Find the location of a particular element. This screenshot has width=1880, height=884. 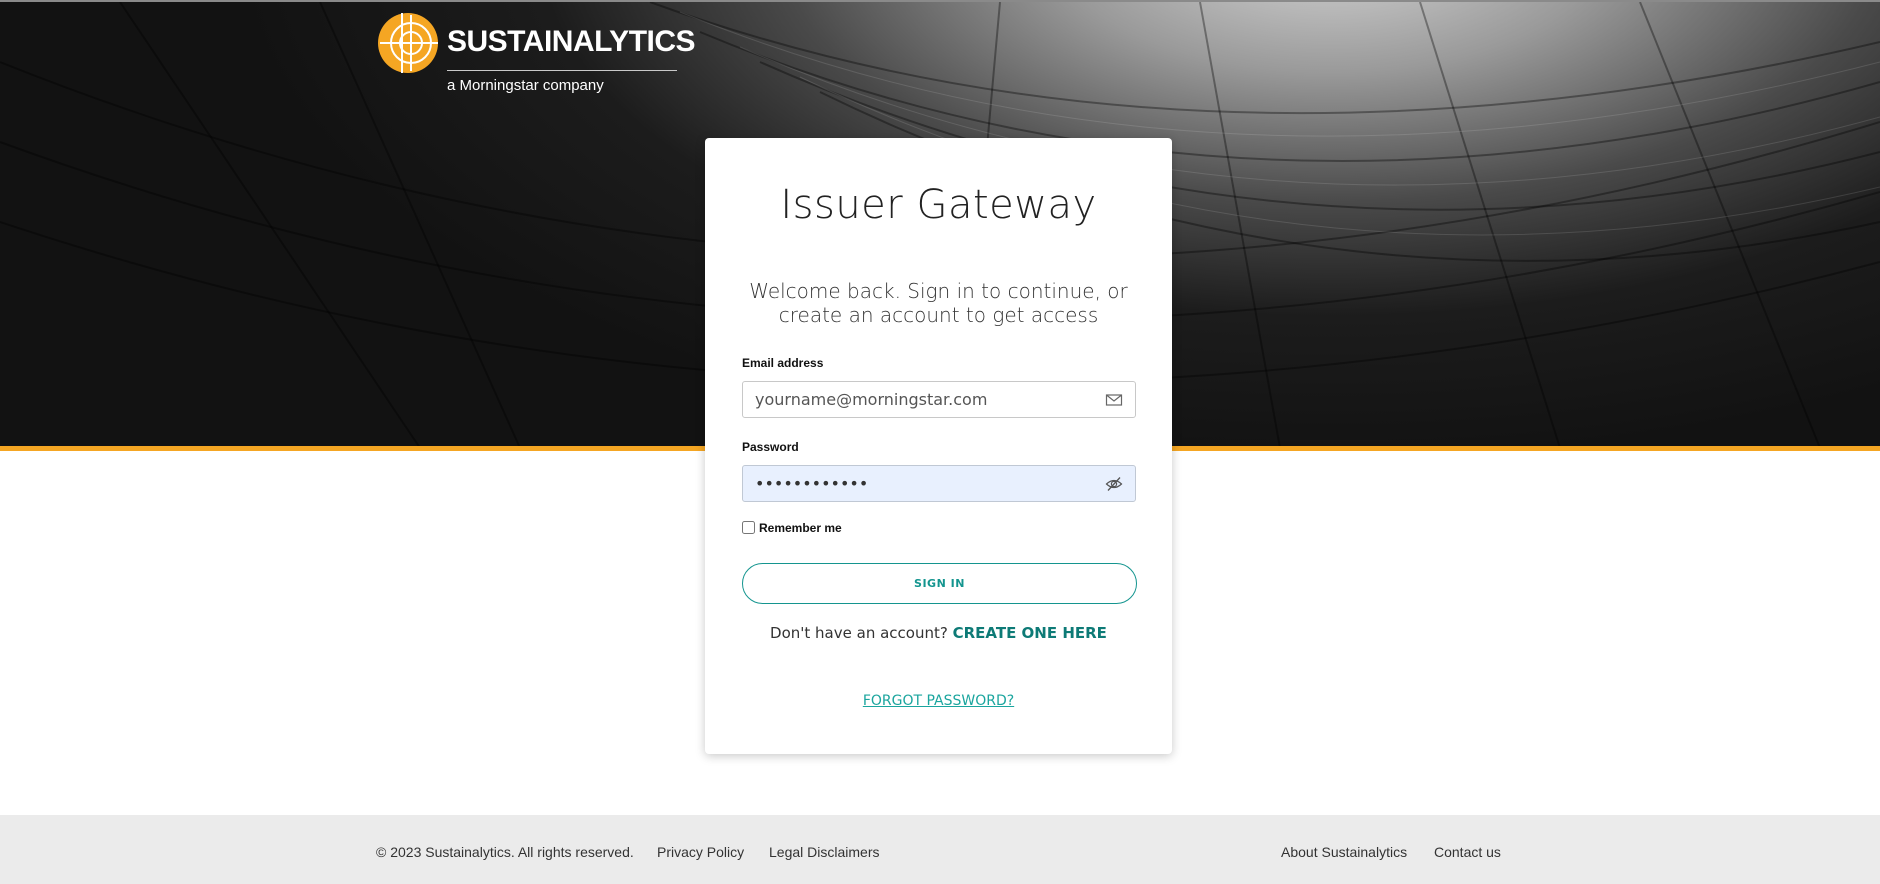

envelope-icon is located at coordinates (1114, 400).